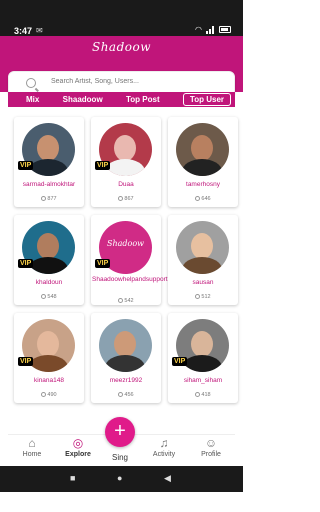  Describe the element at coordinates (32, 454) in the screenshot. I see `nav-home-label: Home` at that location.